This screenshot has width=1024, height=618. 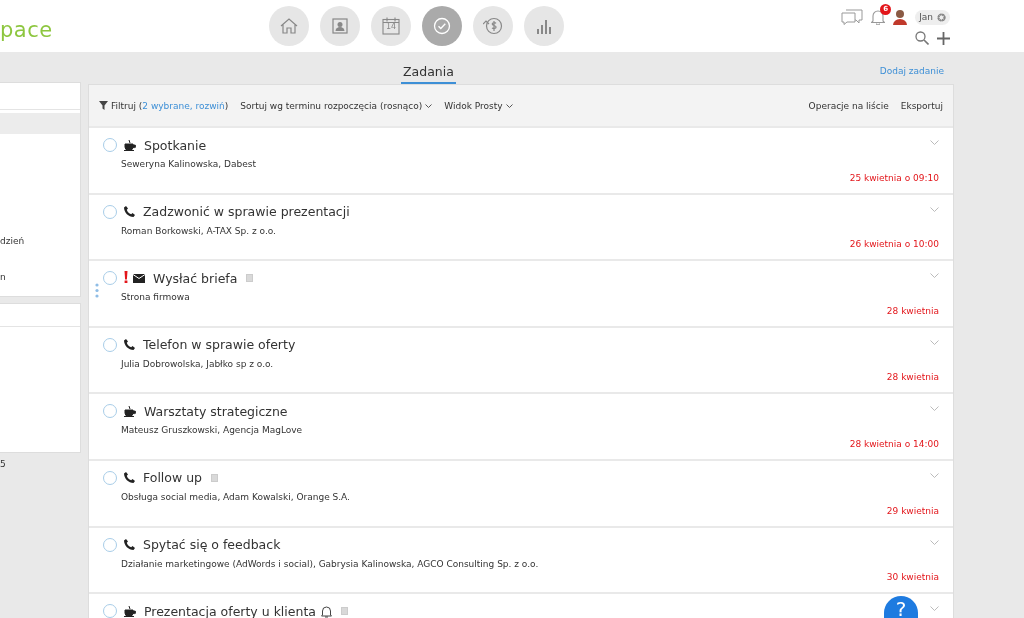 What do you see at coordinates (212, 545) in the screenshot?
I see `task-title: Spytać się o feedback` at bounding box center [212, 545].